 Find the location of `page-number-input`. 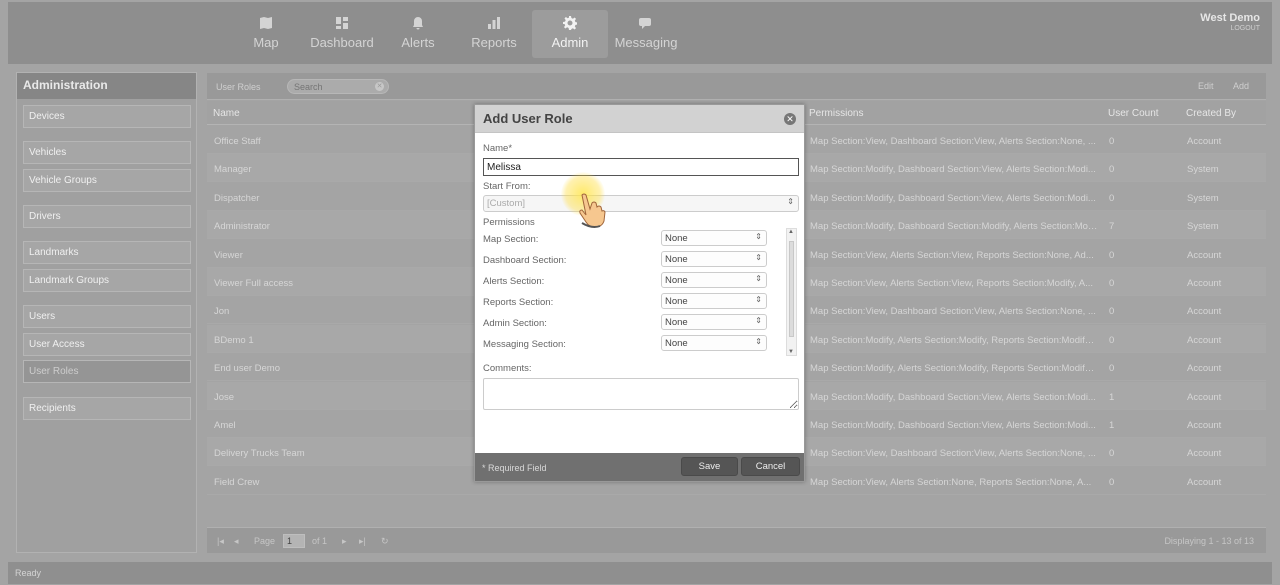

page-number-input is located at coordinates (294, 541).